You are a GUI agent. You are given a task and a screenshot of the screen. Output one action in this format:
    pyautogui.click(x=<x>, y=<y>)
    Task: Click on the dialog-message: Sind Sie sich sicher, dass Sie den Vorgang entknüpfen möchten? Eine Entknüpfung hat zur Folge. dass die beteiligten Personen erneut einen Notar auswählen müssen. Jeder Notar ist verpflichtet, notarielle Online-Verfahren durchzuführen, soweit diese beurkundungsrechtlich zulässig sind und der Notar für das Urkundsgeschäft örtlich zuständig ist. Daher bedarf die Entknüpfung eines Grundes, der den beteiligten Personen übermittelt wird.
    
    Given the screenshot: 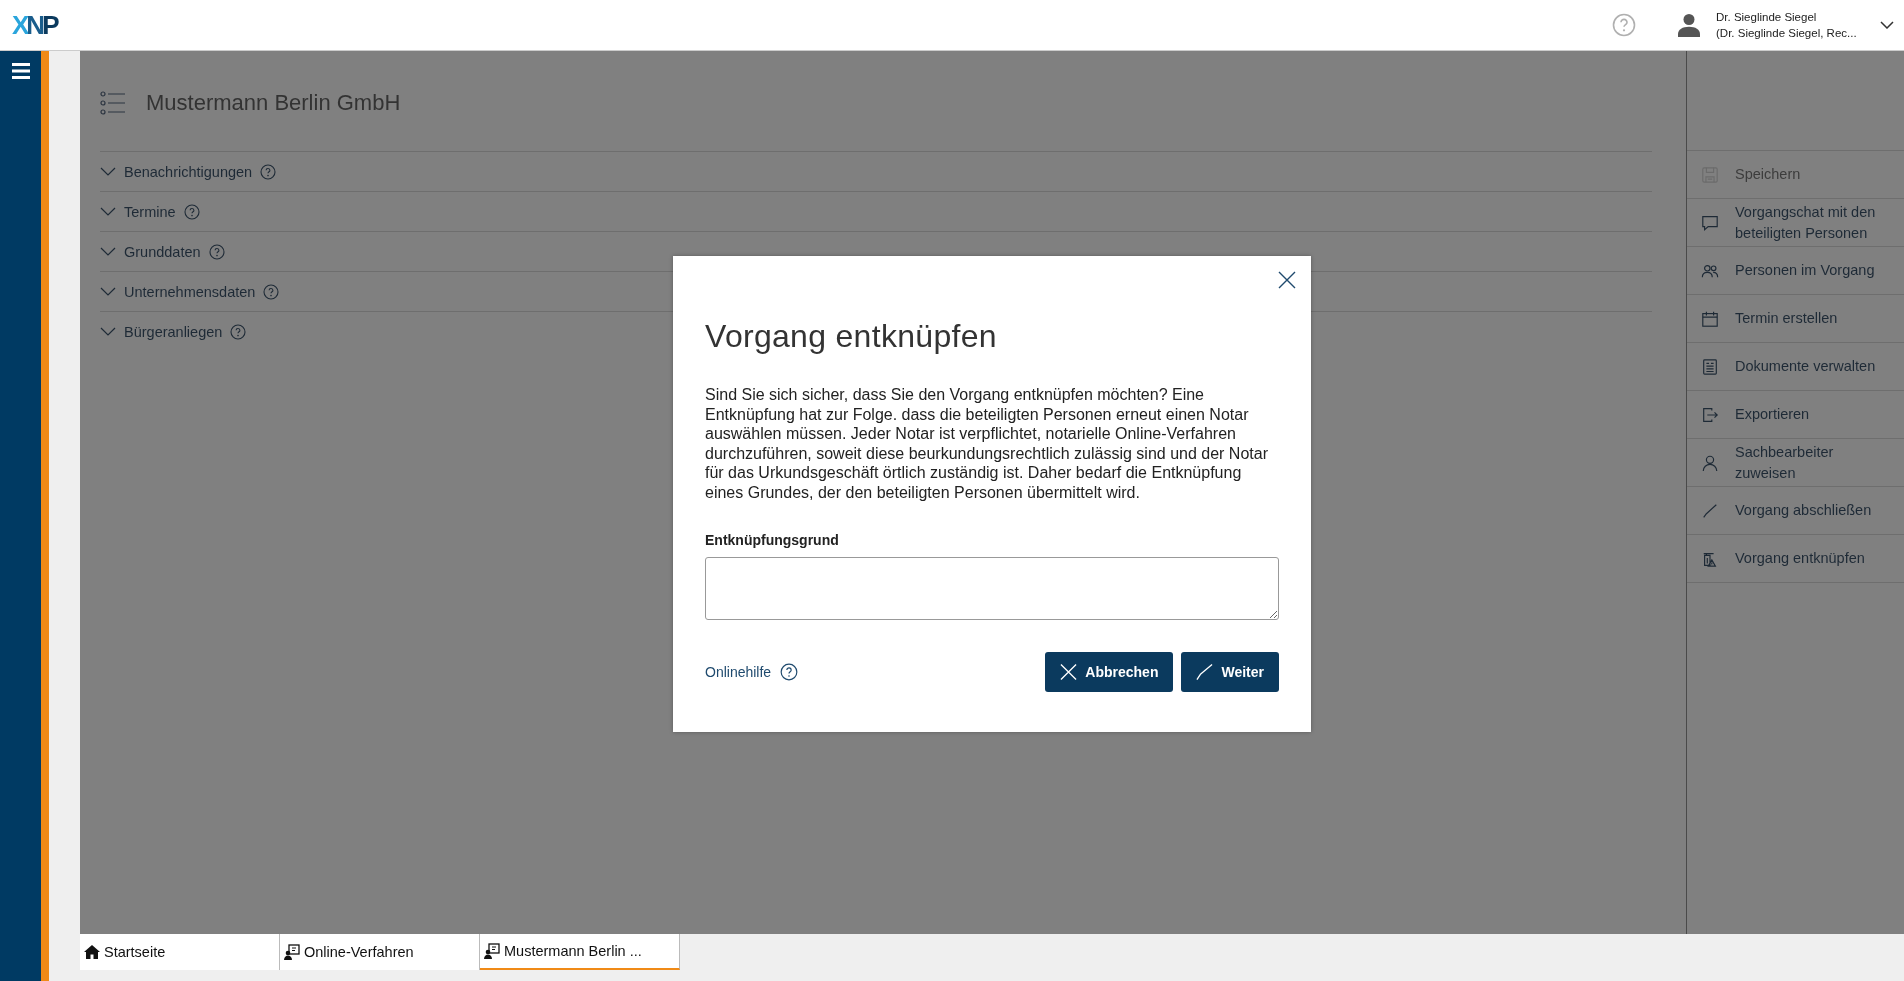 What is the action you would take?
    pyautogui.click(x=987, y=443)
    